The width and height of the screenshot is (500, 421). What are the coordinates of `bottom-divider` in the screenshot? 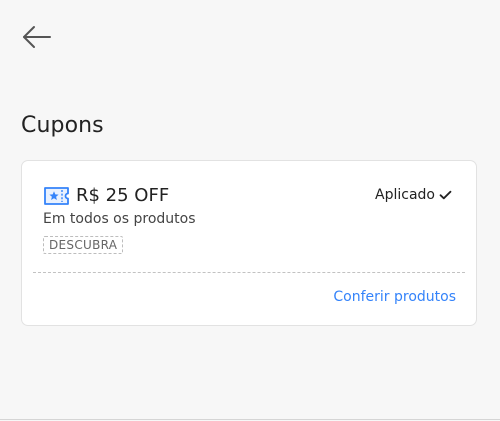 It's located at (250, 419).